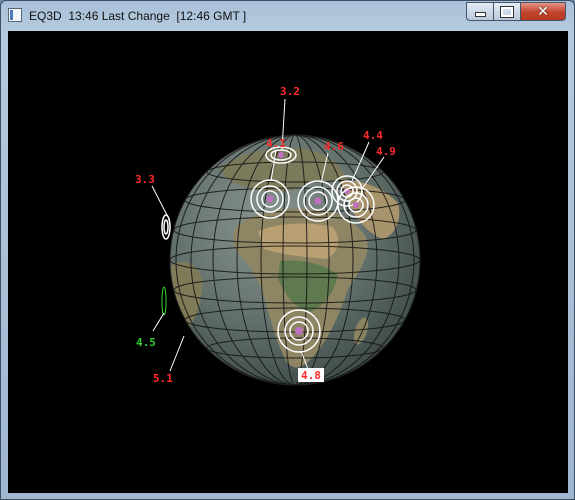 The height and width of the screenshot is (500, 575). I want to click on quake-label-3: 4.6, so click(334, 146).